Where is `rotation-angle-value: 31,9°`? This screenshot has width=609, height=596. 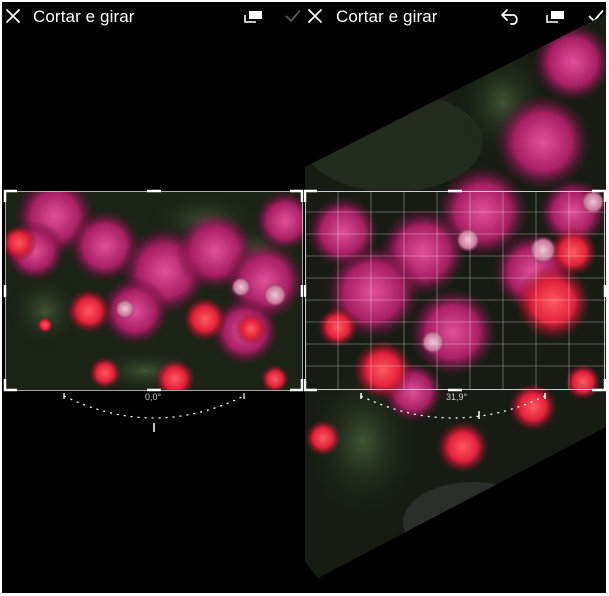
rotation-angle-value: 31,9° is located at coordinates (457, 397).